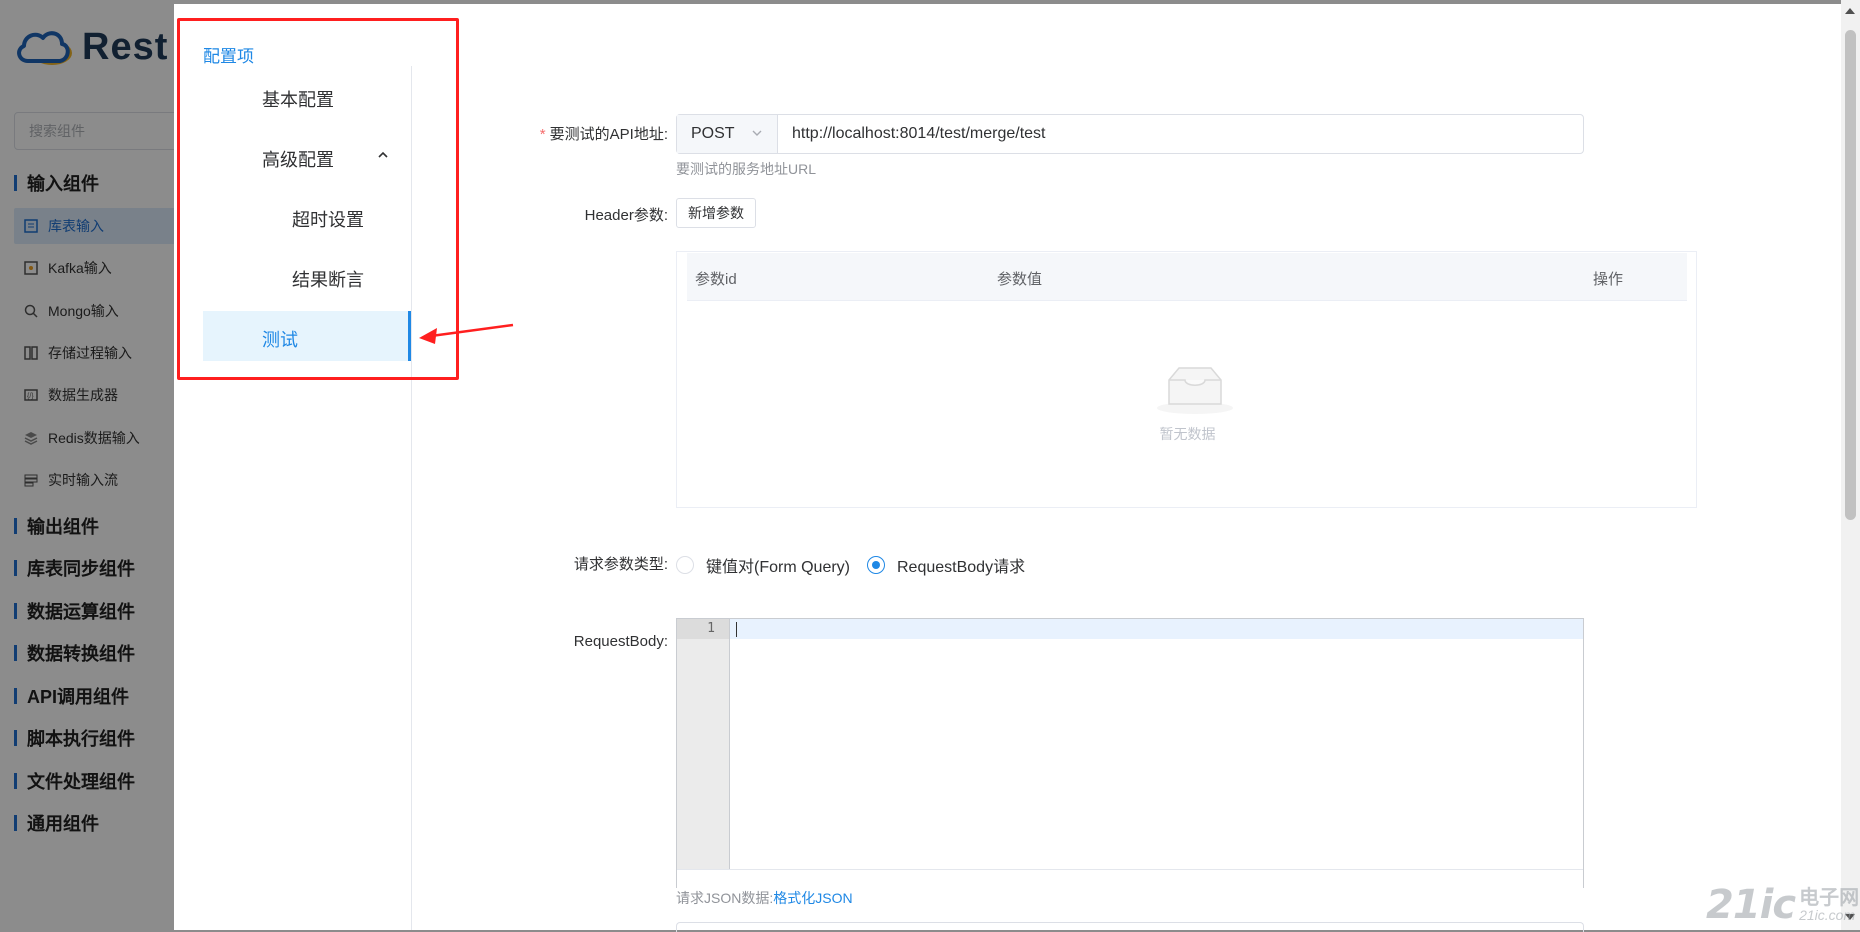 This screenshot has width=1860, height=932. What do you see at coordinates (1020, 279) in the screenshot?
I see `column-param-value: 参数值` at bounding box center [1020, 279].